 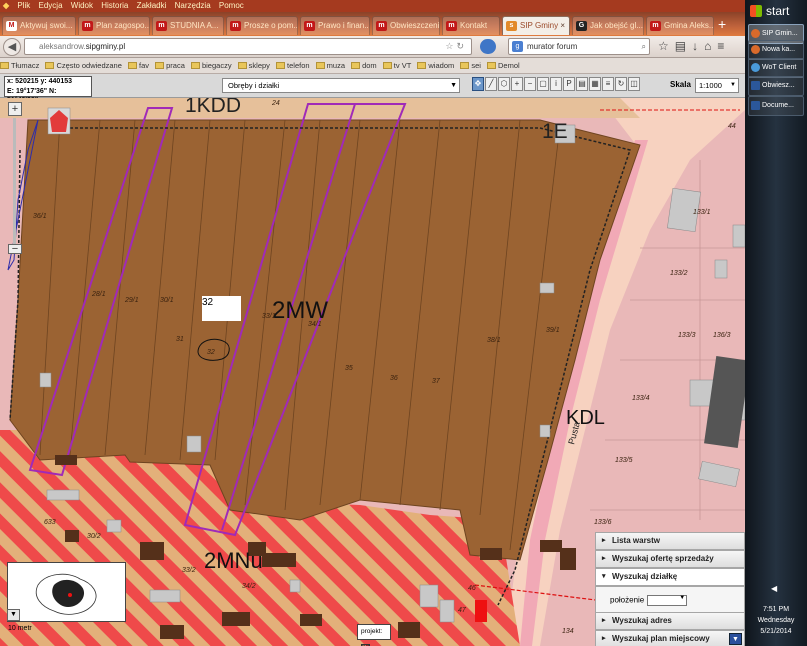 What do you see at coordinates (211, 65) in the screenshot?
I see `bookmark-item: biegaczy` at bounding box center [211, 65].